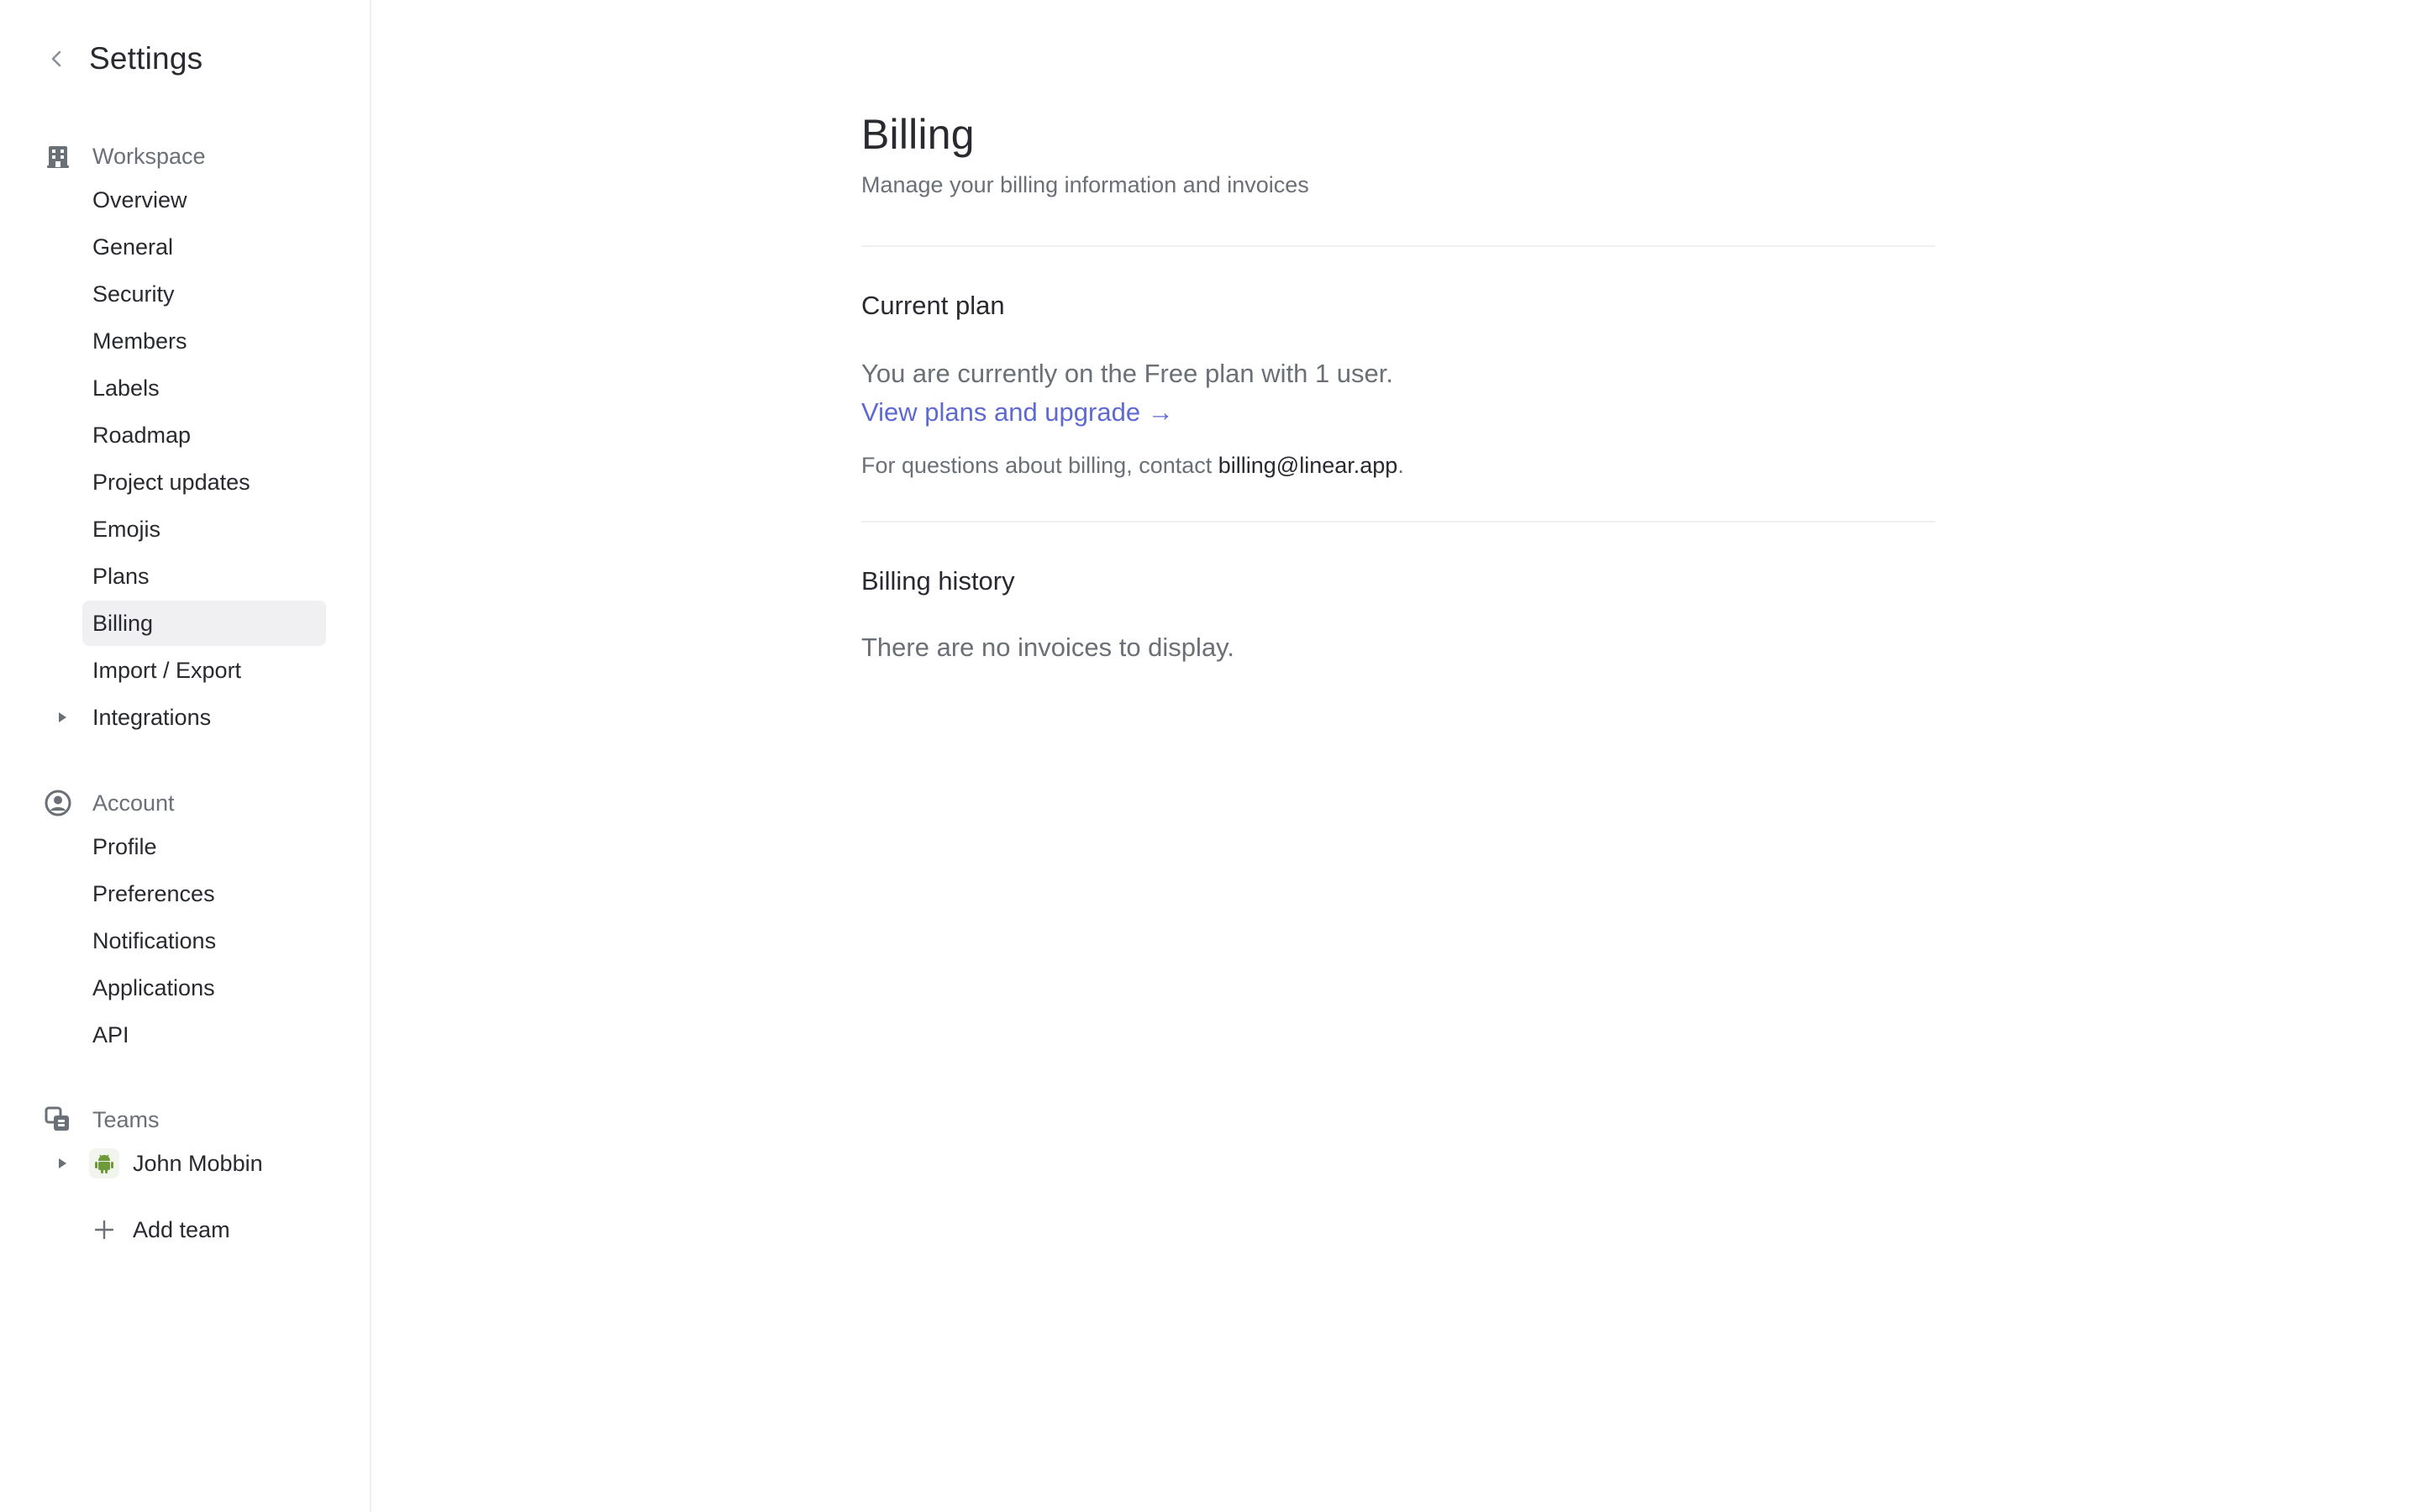  I want to click on back-button, so click(57, 59).